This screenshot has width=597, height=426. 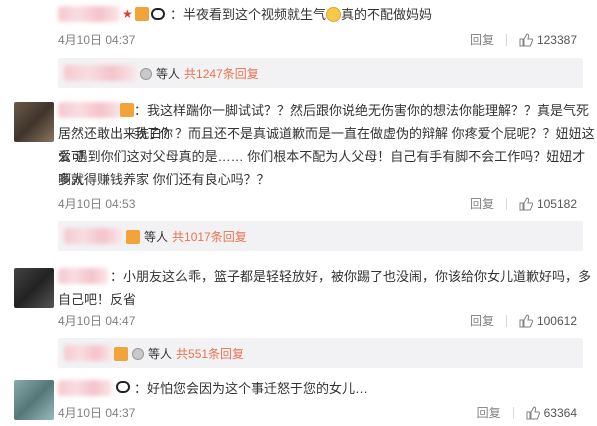 I want to click on like-button: 63364, so click(x=551, y=413).